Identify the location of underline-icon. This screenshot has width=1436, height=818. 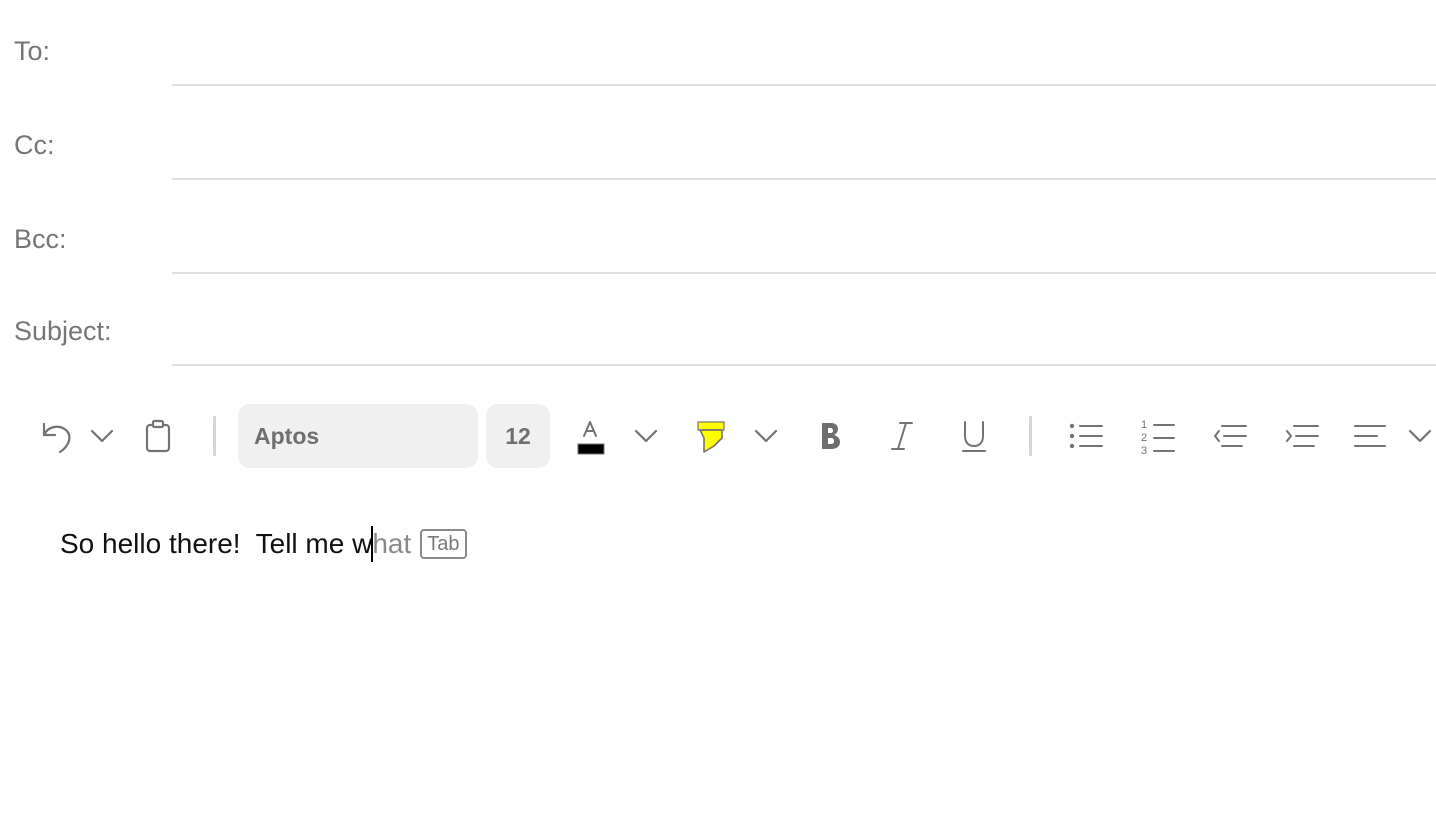
(974, 436).